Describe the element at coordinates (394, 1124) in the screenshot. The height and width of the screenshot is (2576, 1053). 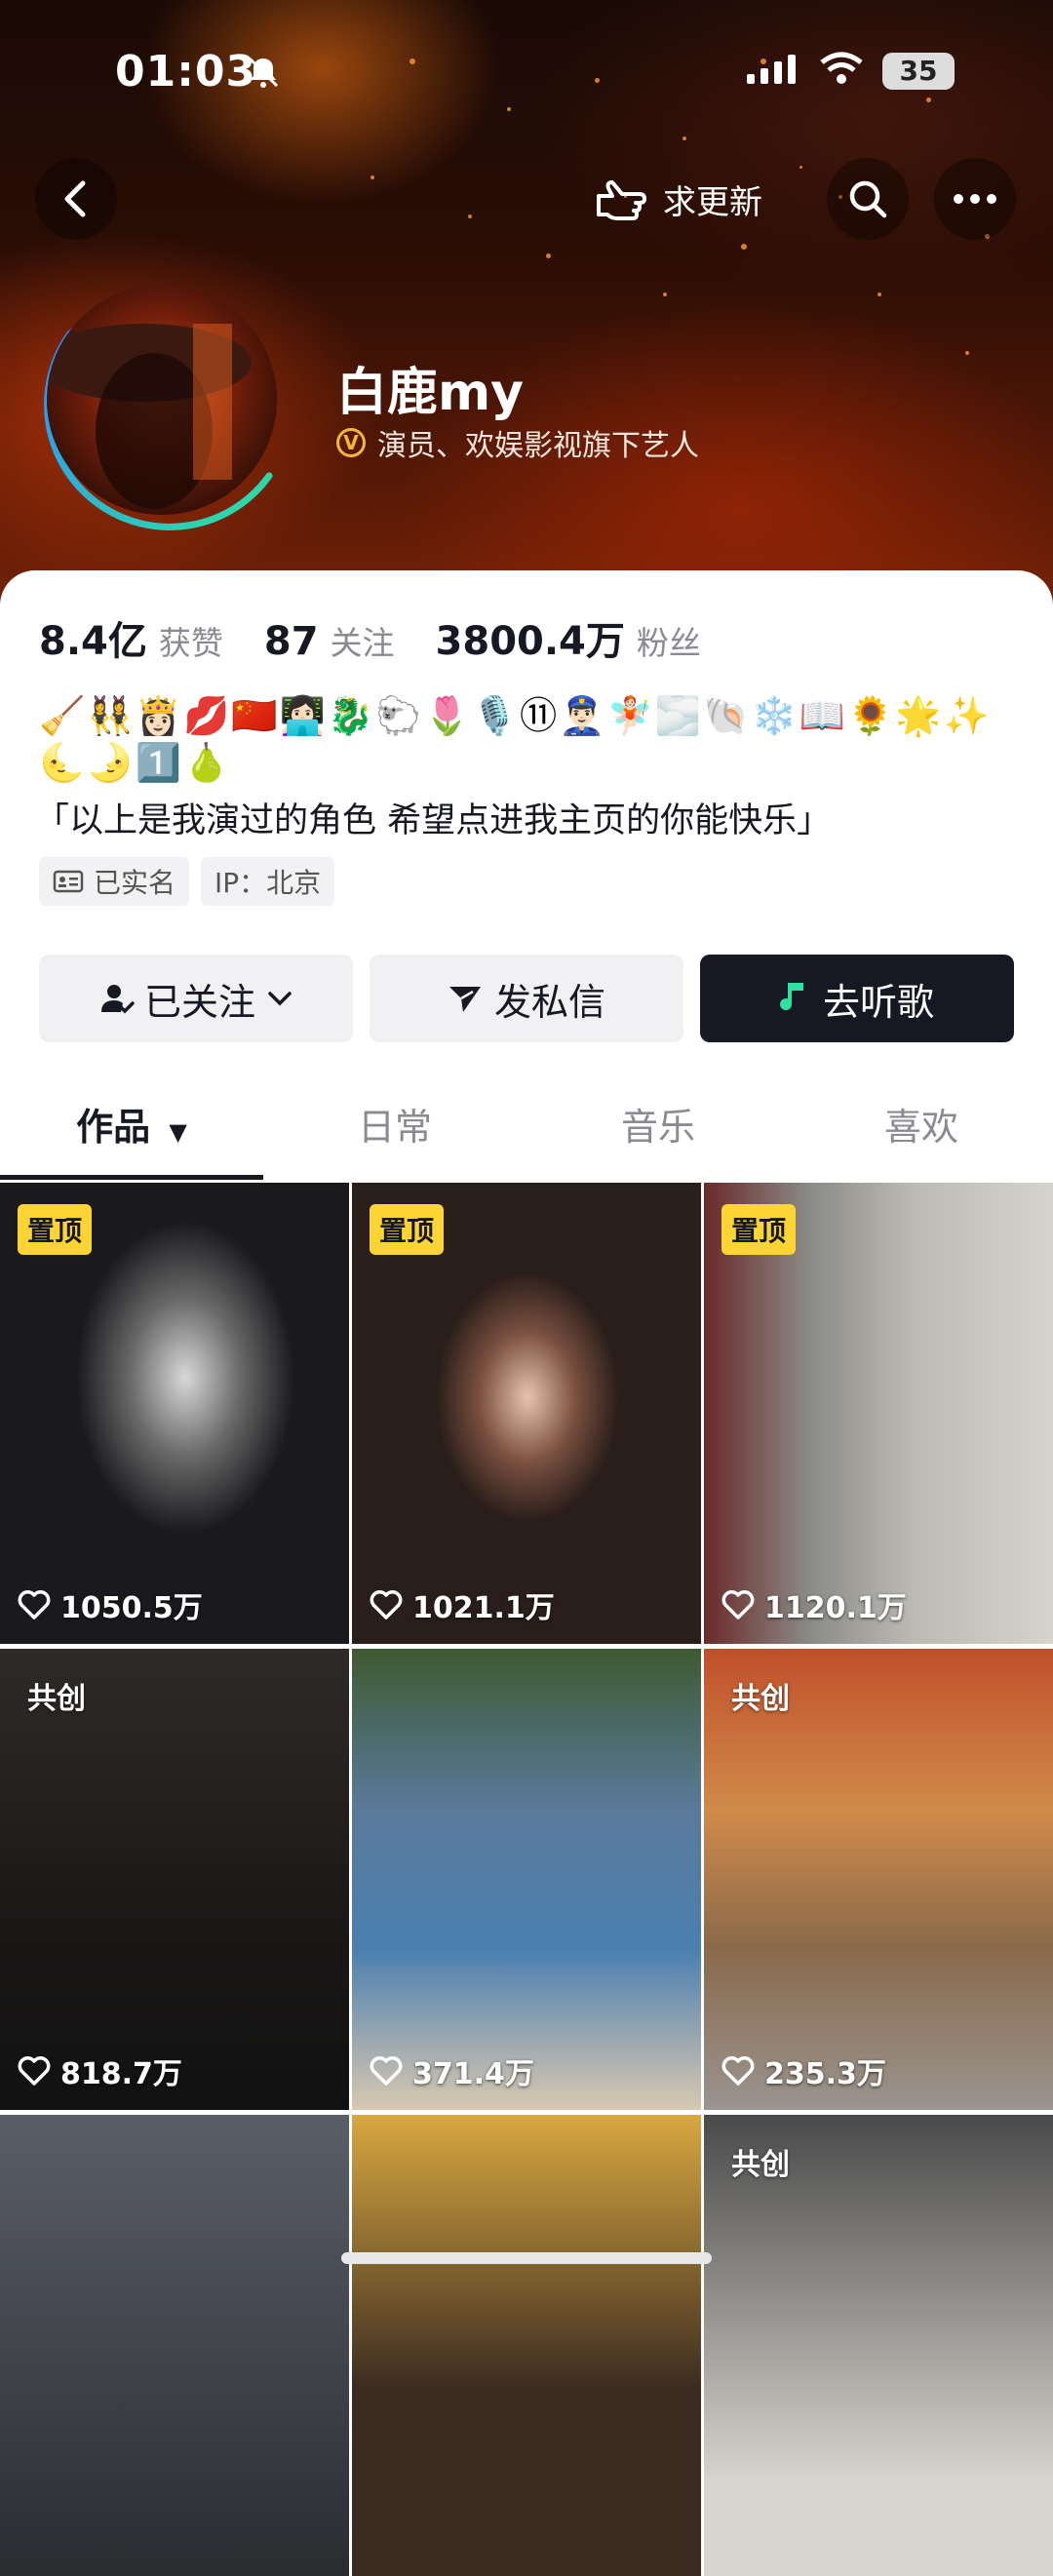
I see `tab-daily: 日常` at that location.